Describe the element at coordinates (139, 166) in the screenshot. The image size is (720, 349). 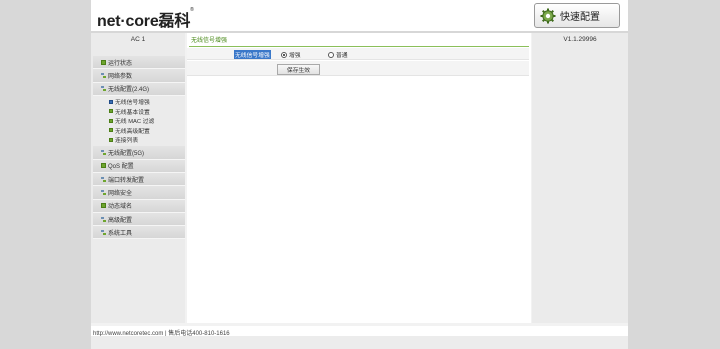
I see `menu-item-qos: QoS 配置` at that location.